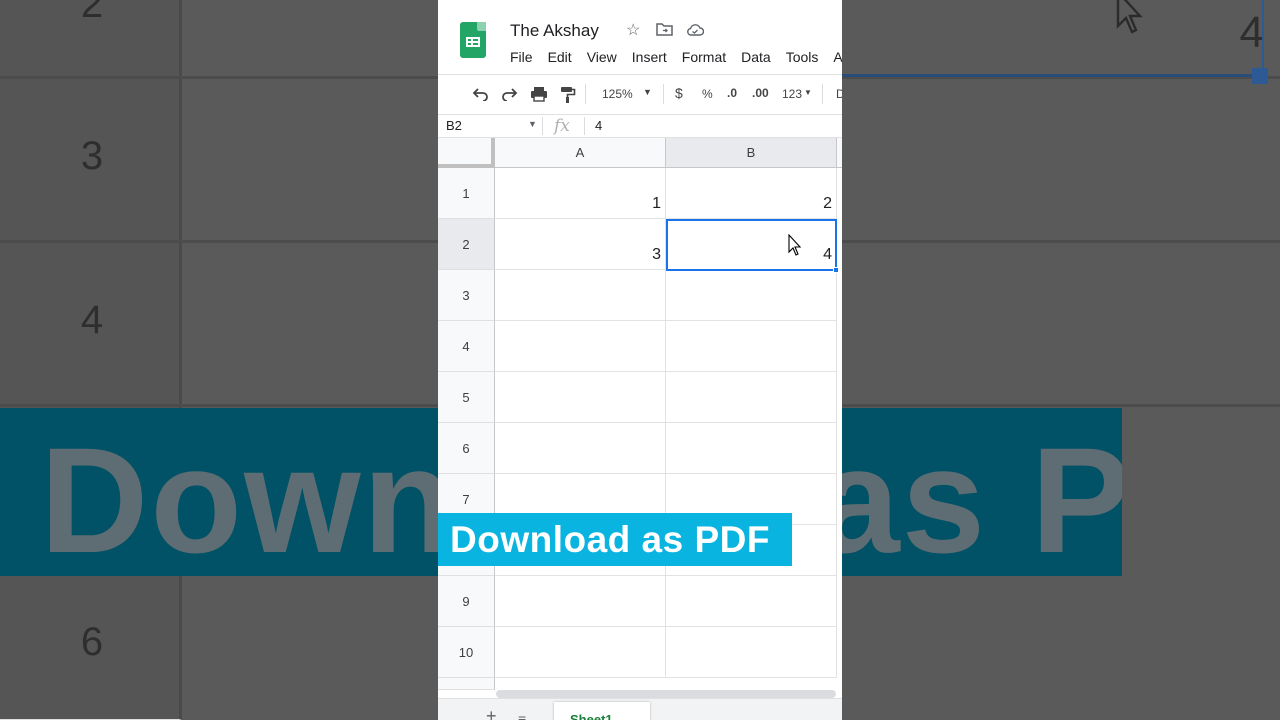 This screenshot has width=1280, height=720. Describe the element at coordinates (751, 346) in the screenshot. I see `cell-b4` at that location.